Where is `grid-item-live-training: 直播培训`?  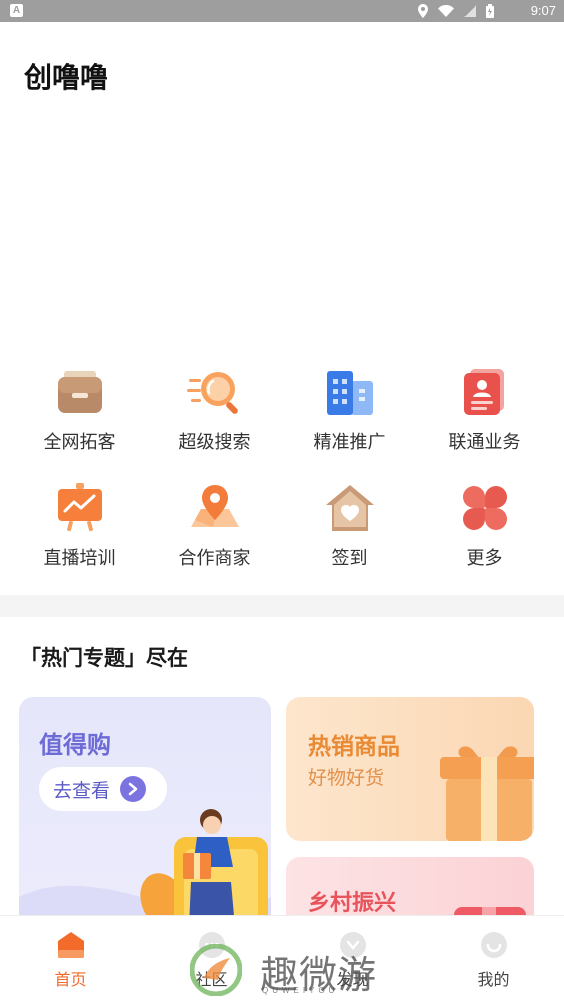
grid-item-live-training: 直播培训 is located at coordinates (79, 528).